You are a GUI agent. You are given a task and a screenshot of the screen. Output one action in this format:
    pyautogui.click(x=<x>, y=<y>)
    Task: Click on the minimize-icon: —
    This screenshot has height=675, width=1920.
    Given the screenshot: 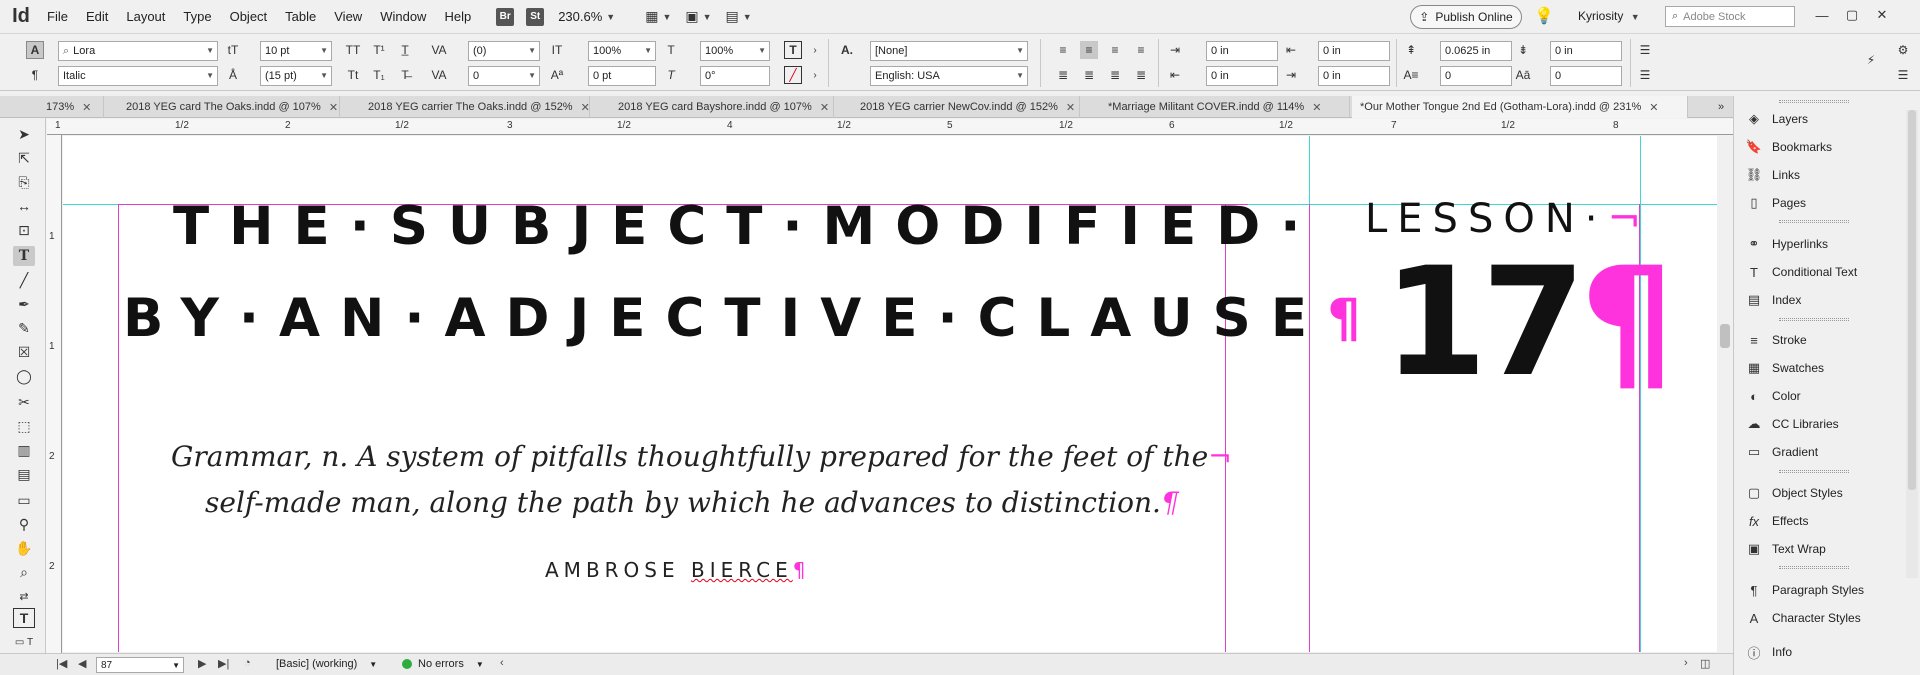 What is the action you would take?
    pyautogui.click(x=1822, y=15)
    